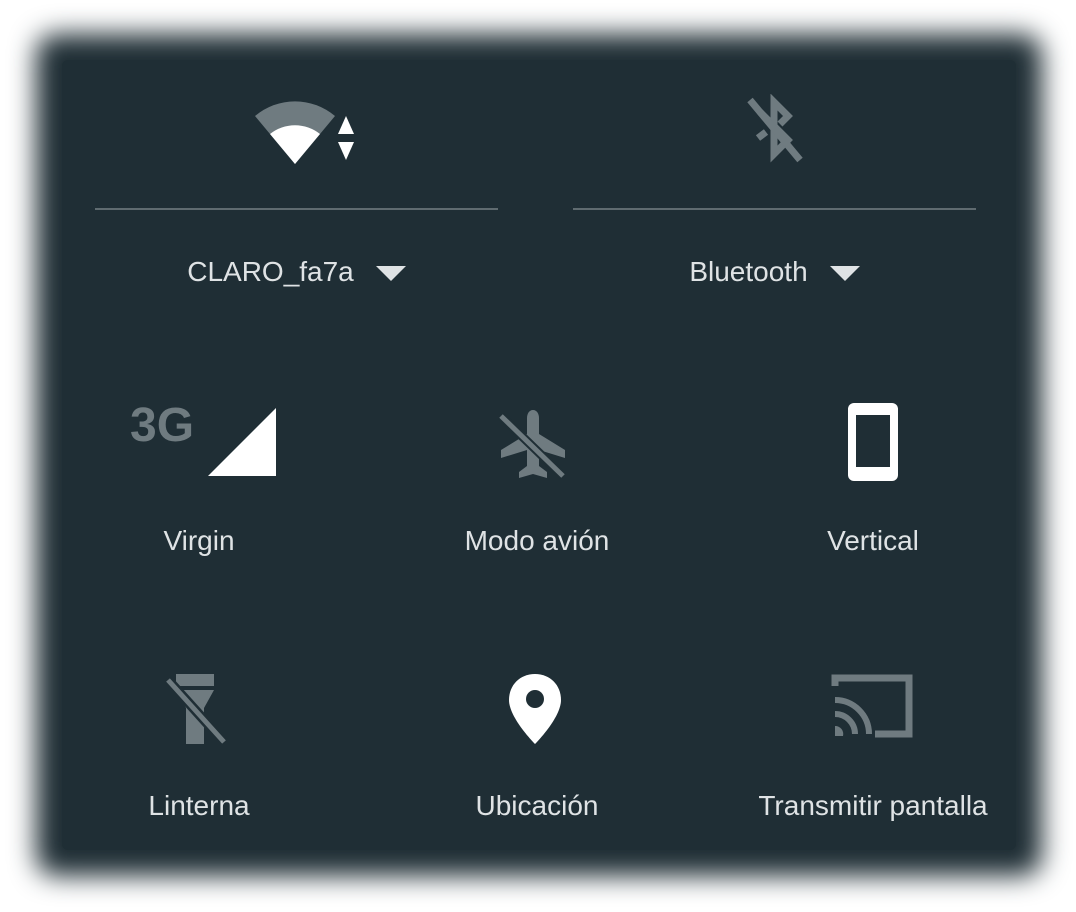 The width and height of the screenshot is (1076, 912). I want to click on tile-airplane-mode: Modo avión, so click(537, 495).